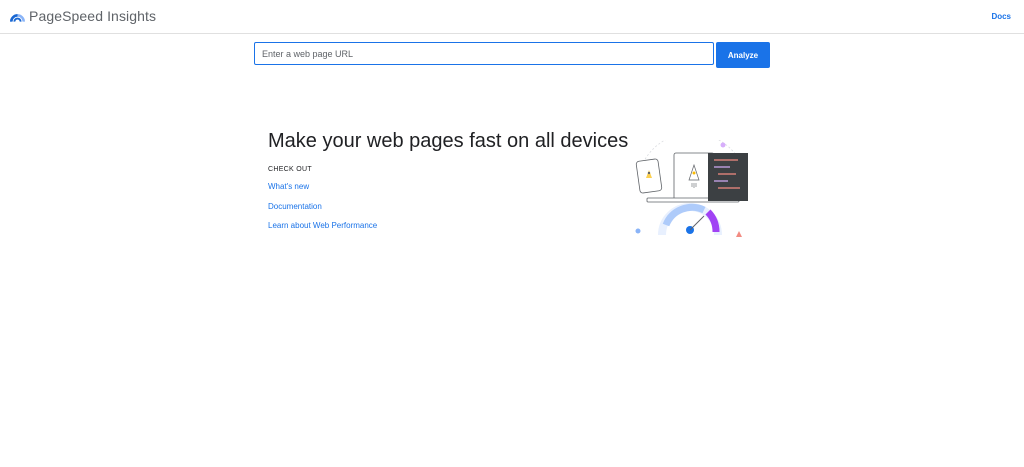 This screenshot has width=1024, height=467. I want to click on documentation-link: Documentation, so click(295, 206).